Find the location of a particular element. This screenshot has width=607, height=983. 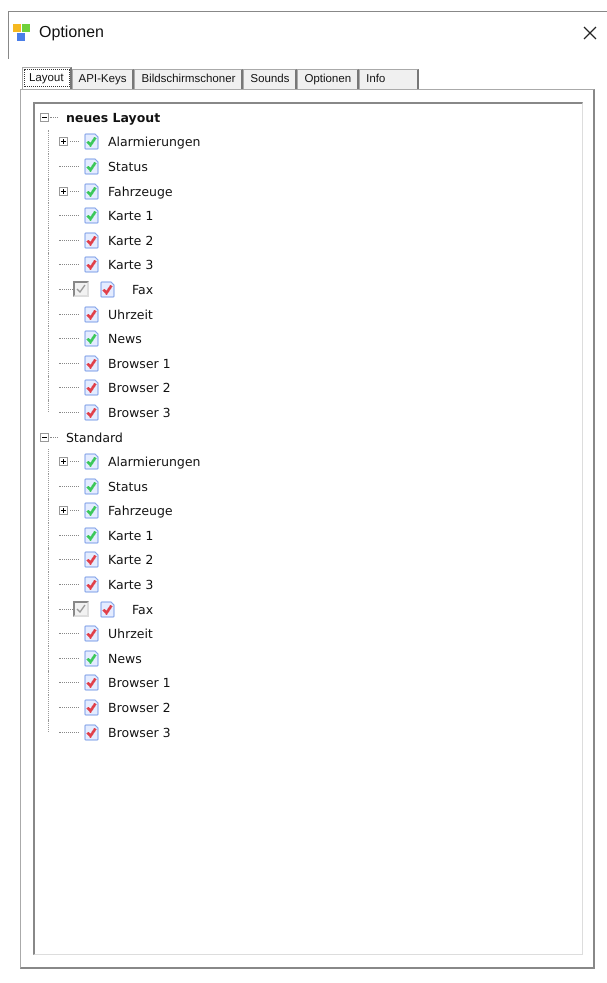

tab: Bildschirmschoner is located at coordinates (189, 79).